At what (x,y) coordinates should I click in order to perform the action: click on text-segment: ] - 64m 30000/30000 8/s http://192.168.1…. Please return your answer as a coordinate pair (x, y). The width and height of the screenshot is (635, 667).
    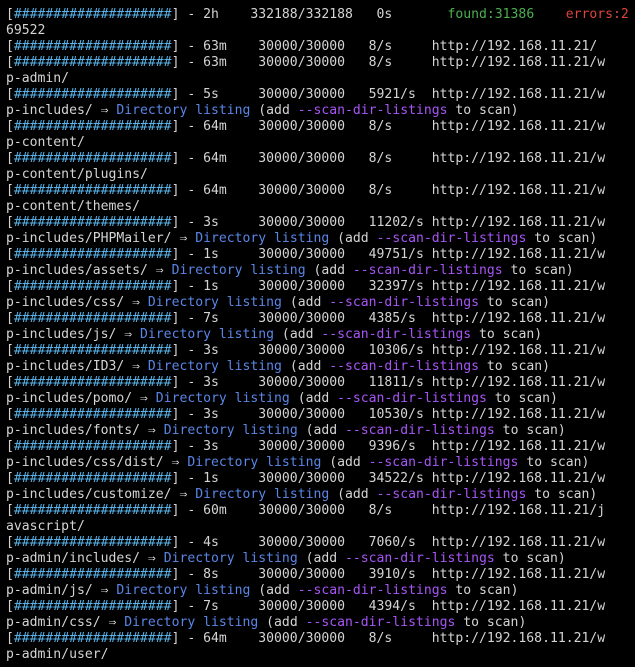
    Looking at the image, I should click on (388, 638).